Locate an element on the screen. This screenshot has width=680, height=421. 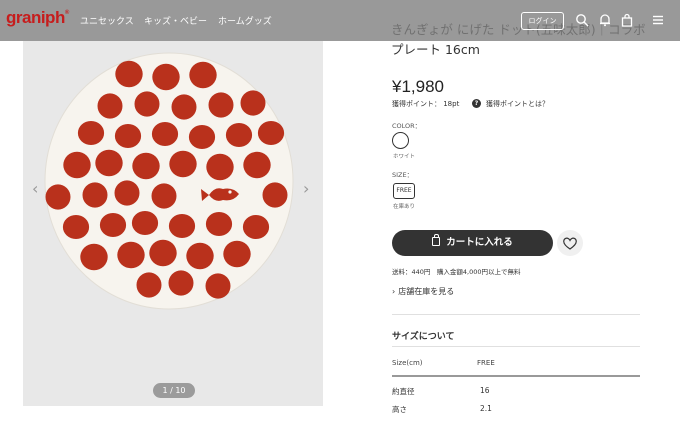
image-counter: 1 / 10 is located at coordinates (174, 390).